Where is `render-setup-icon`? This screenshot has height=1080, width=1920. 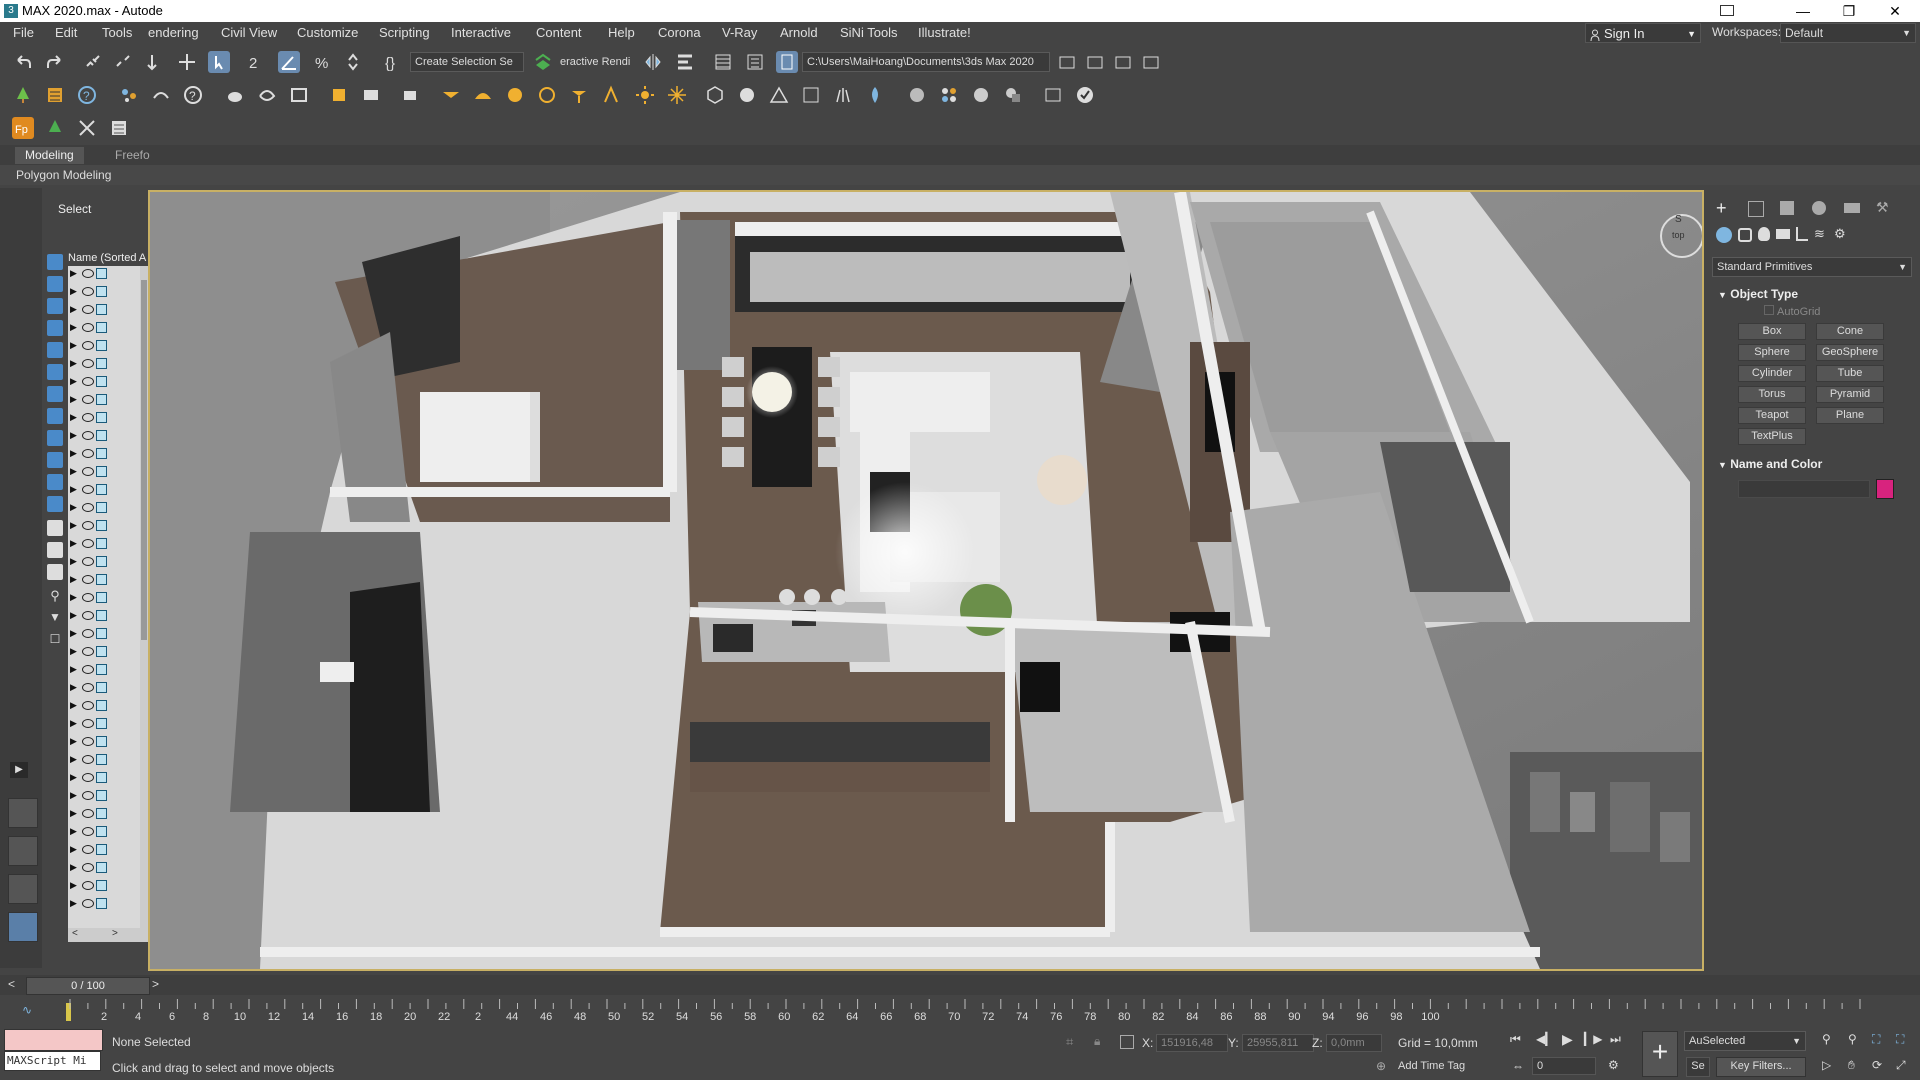
render-setup-icon is located at coordinates (267, 95).